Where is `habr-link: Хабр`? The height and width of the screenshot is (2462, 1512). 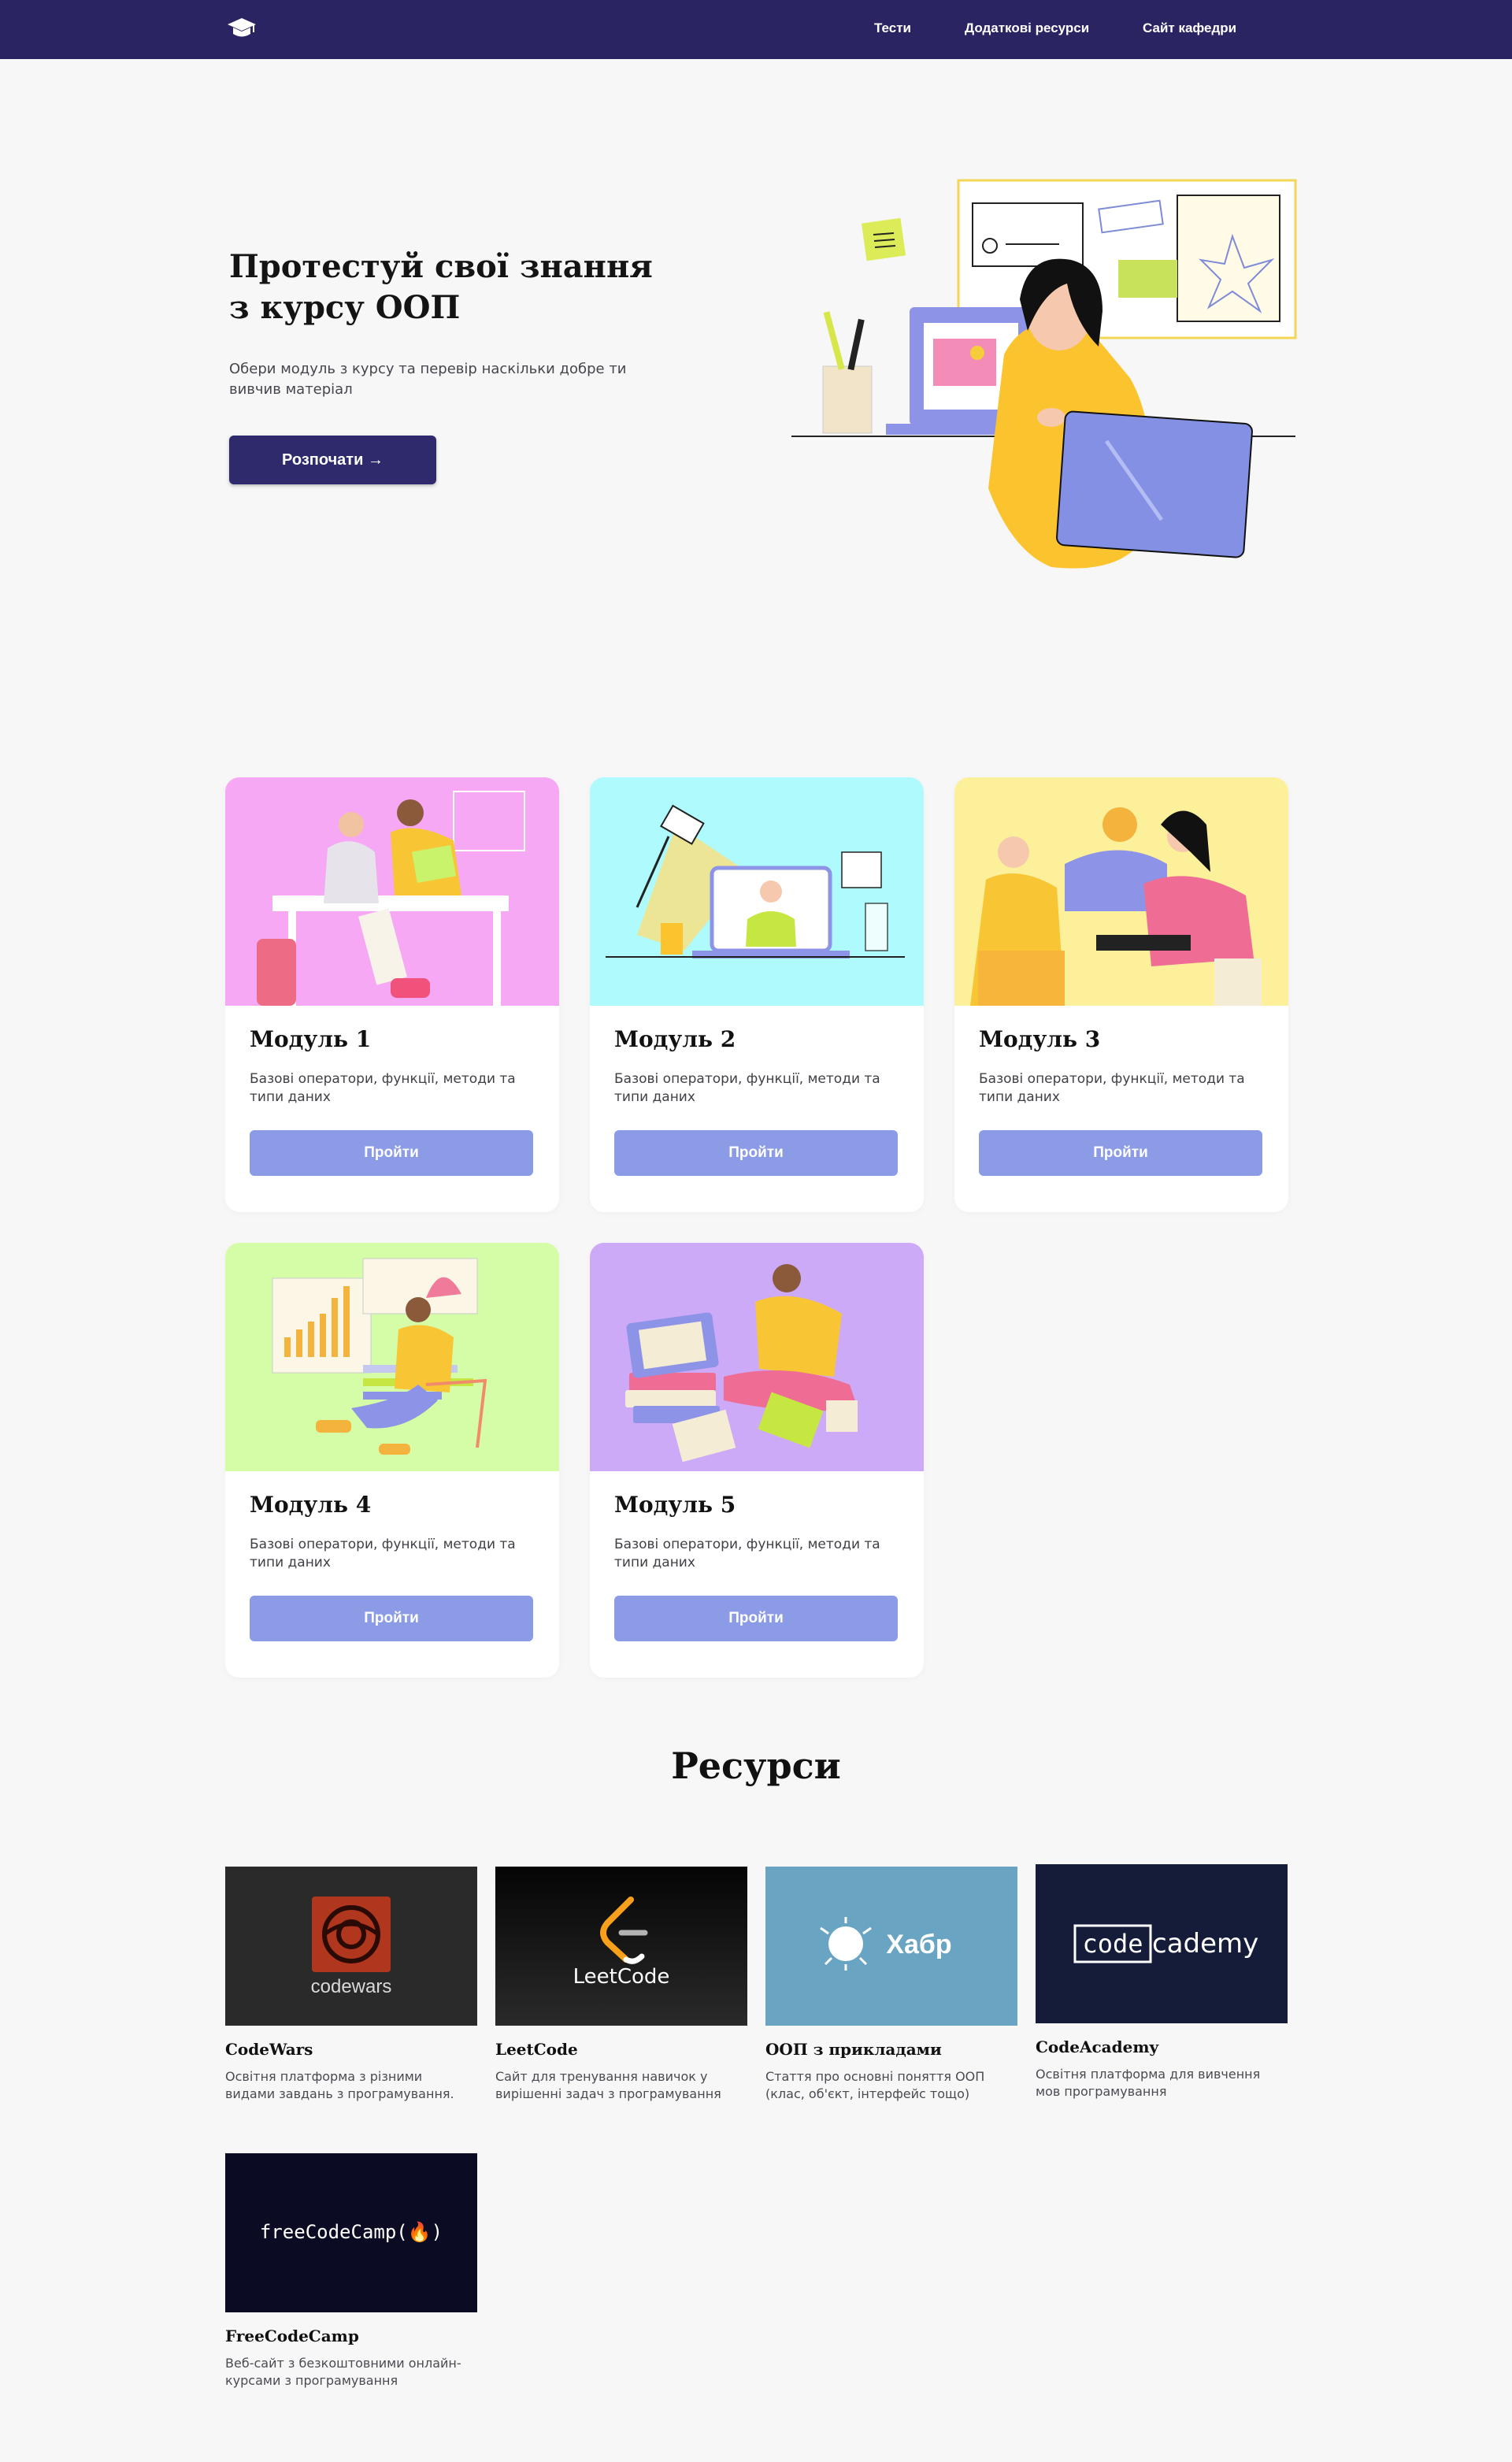 habr-link: Хабр is located at coordinates (891, 1946).